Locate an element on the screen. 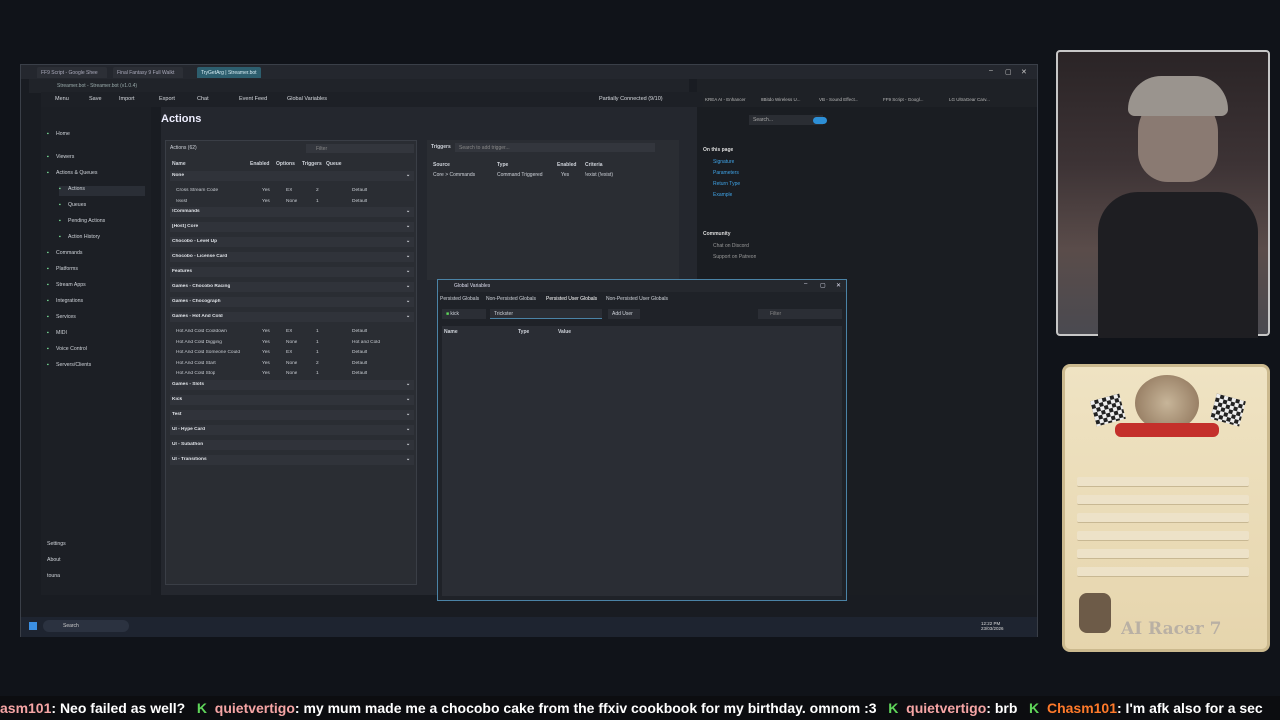 The height and width of the screenshot is (720, 1280). sidebar-item-action-history: ▪ Action History is located at coordinates (102, 239).